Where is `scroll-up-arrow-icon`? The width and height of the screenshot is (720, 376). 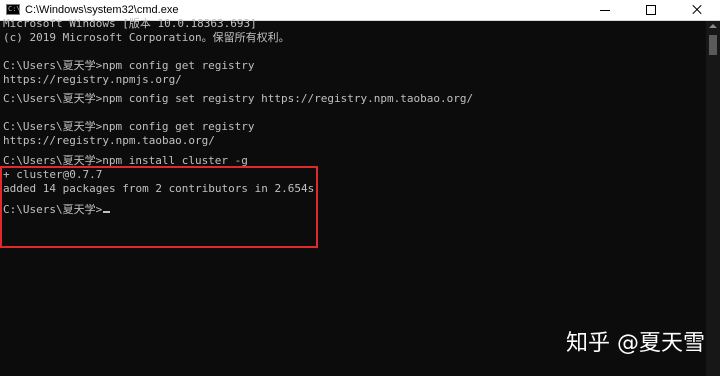 scroll-up-arrow-icon is located at coordinates (713, 26).